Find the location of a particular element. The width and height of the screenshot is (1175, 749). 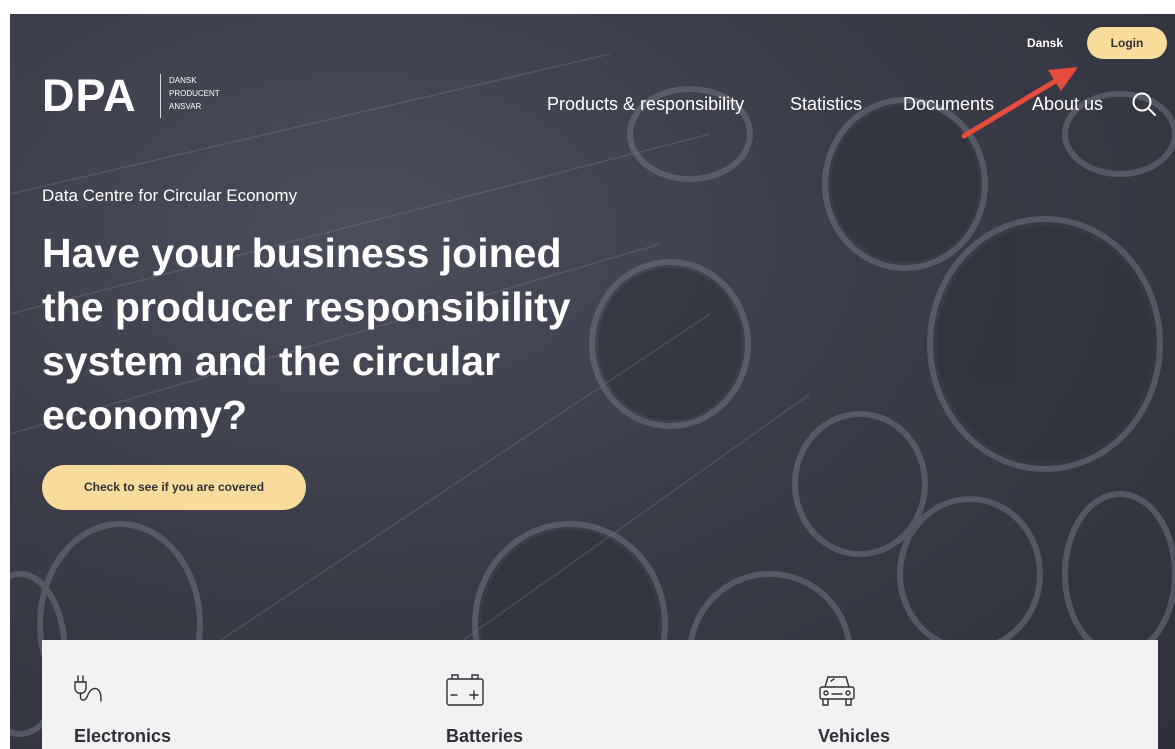

category-card-electronics: Electronics is located at coordinates (227, 694).